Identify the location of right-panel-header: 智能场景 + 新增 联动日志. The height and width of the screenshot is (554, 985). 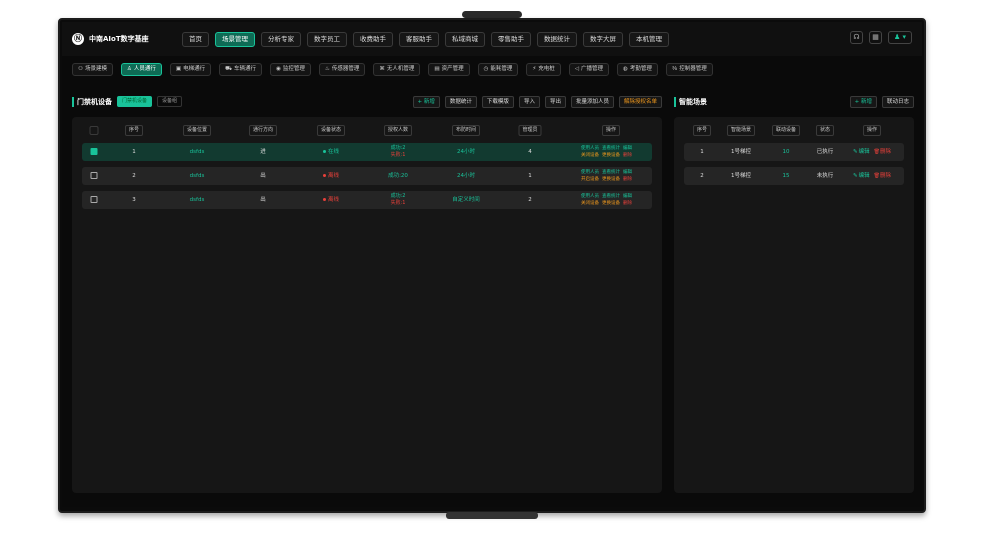
(794, 101).